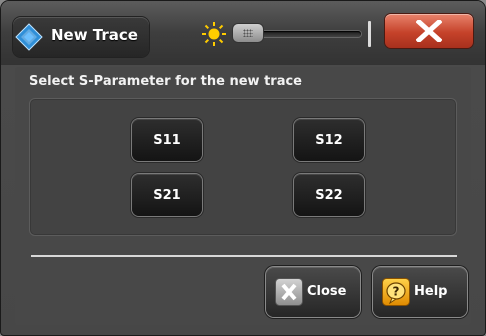 Image resolution: width=486 pixels, height=336 pixels. I want to click on s11-button: S11, so click(167, 140).